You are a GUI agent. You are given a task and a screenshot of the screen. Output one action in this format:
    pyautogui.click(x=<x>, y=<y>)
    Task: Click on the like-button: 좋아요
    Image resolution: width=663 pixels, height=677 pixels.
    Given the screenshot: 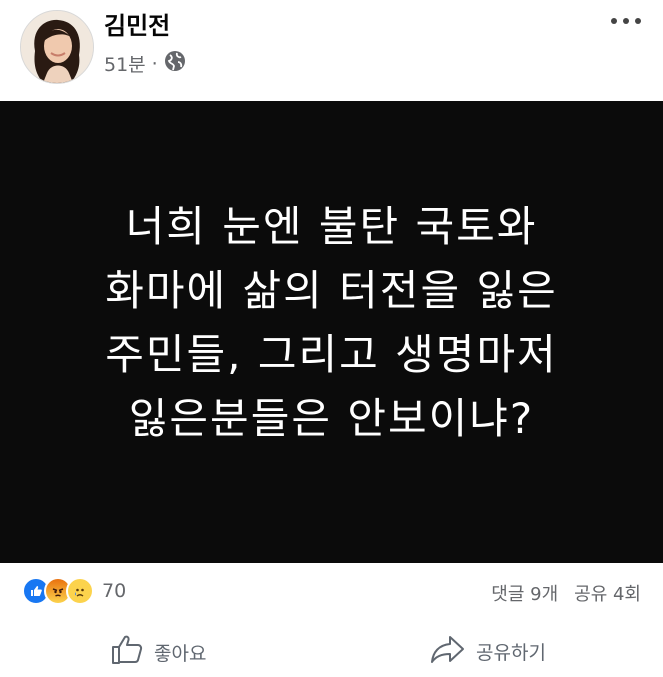 What is the action you would take?
    pyautogui.click(x=158, y=652)
    